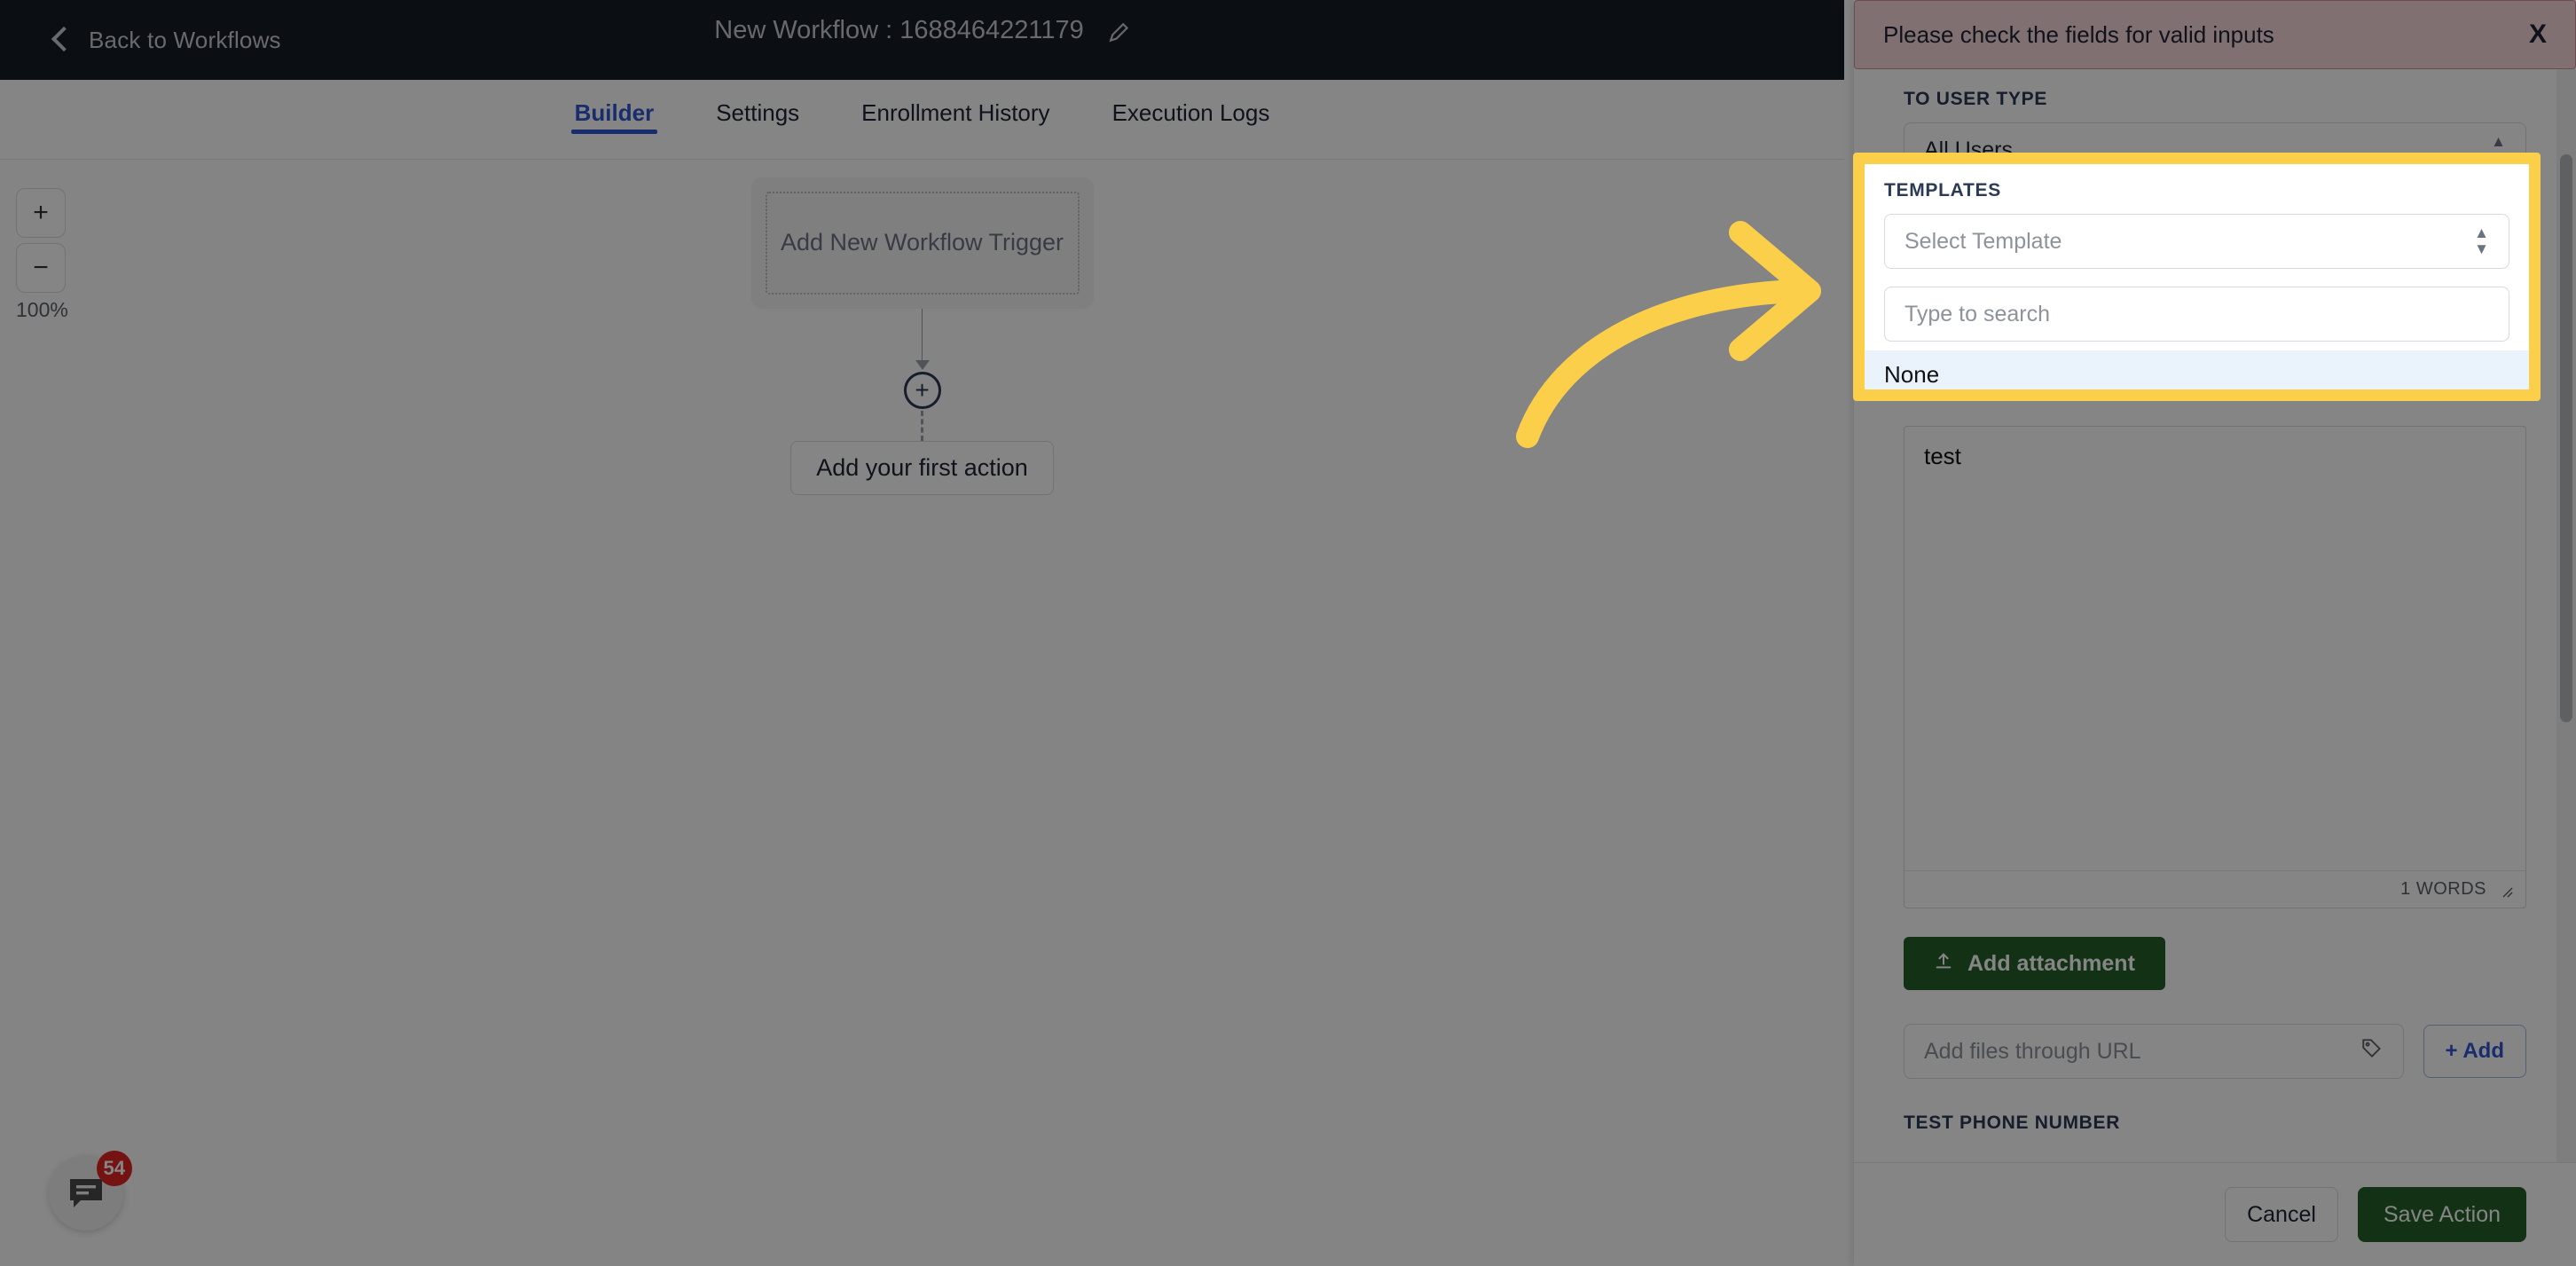 The width and height of the screenshot is (2576, 1266). Describe the element at coordinates (1942, 190) in the screenshot. I see `templates-label: TEMPLATES` at that location.